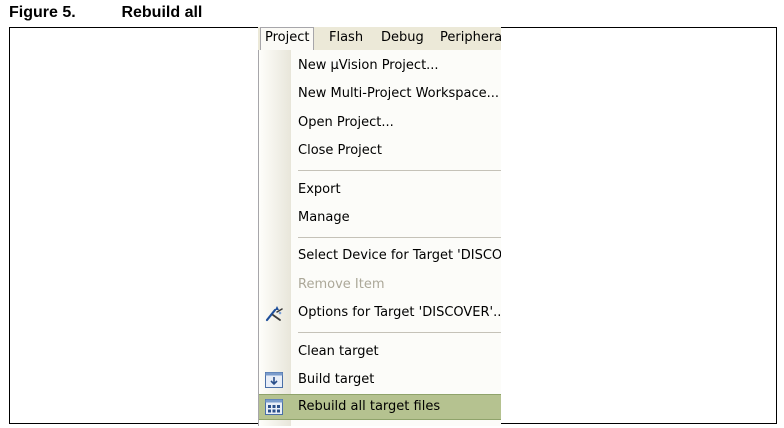 This screenshot has height=428, width=784. I want to click on menu-project: Project, so click(287, 39).